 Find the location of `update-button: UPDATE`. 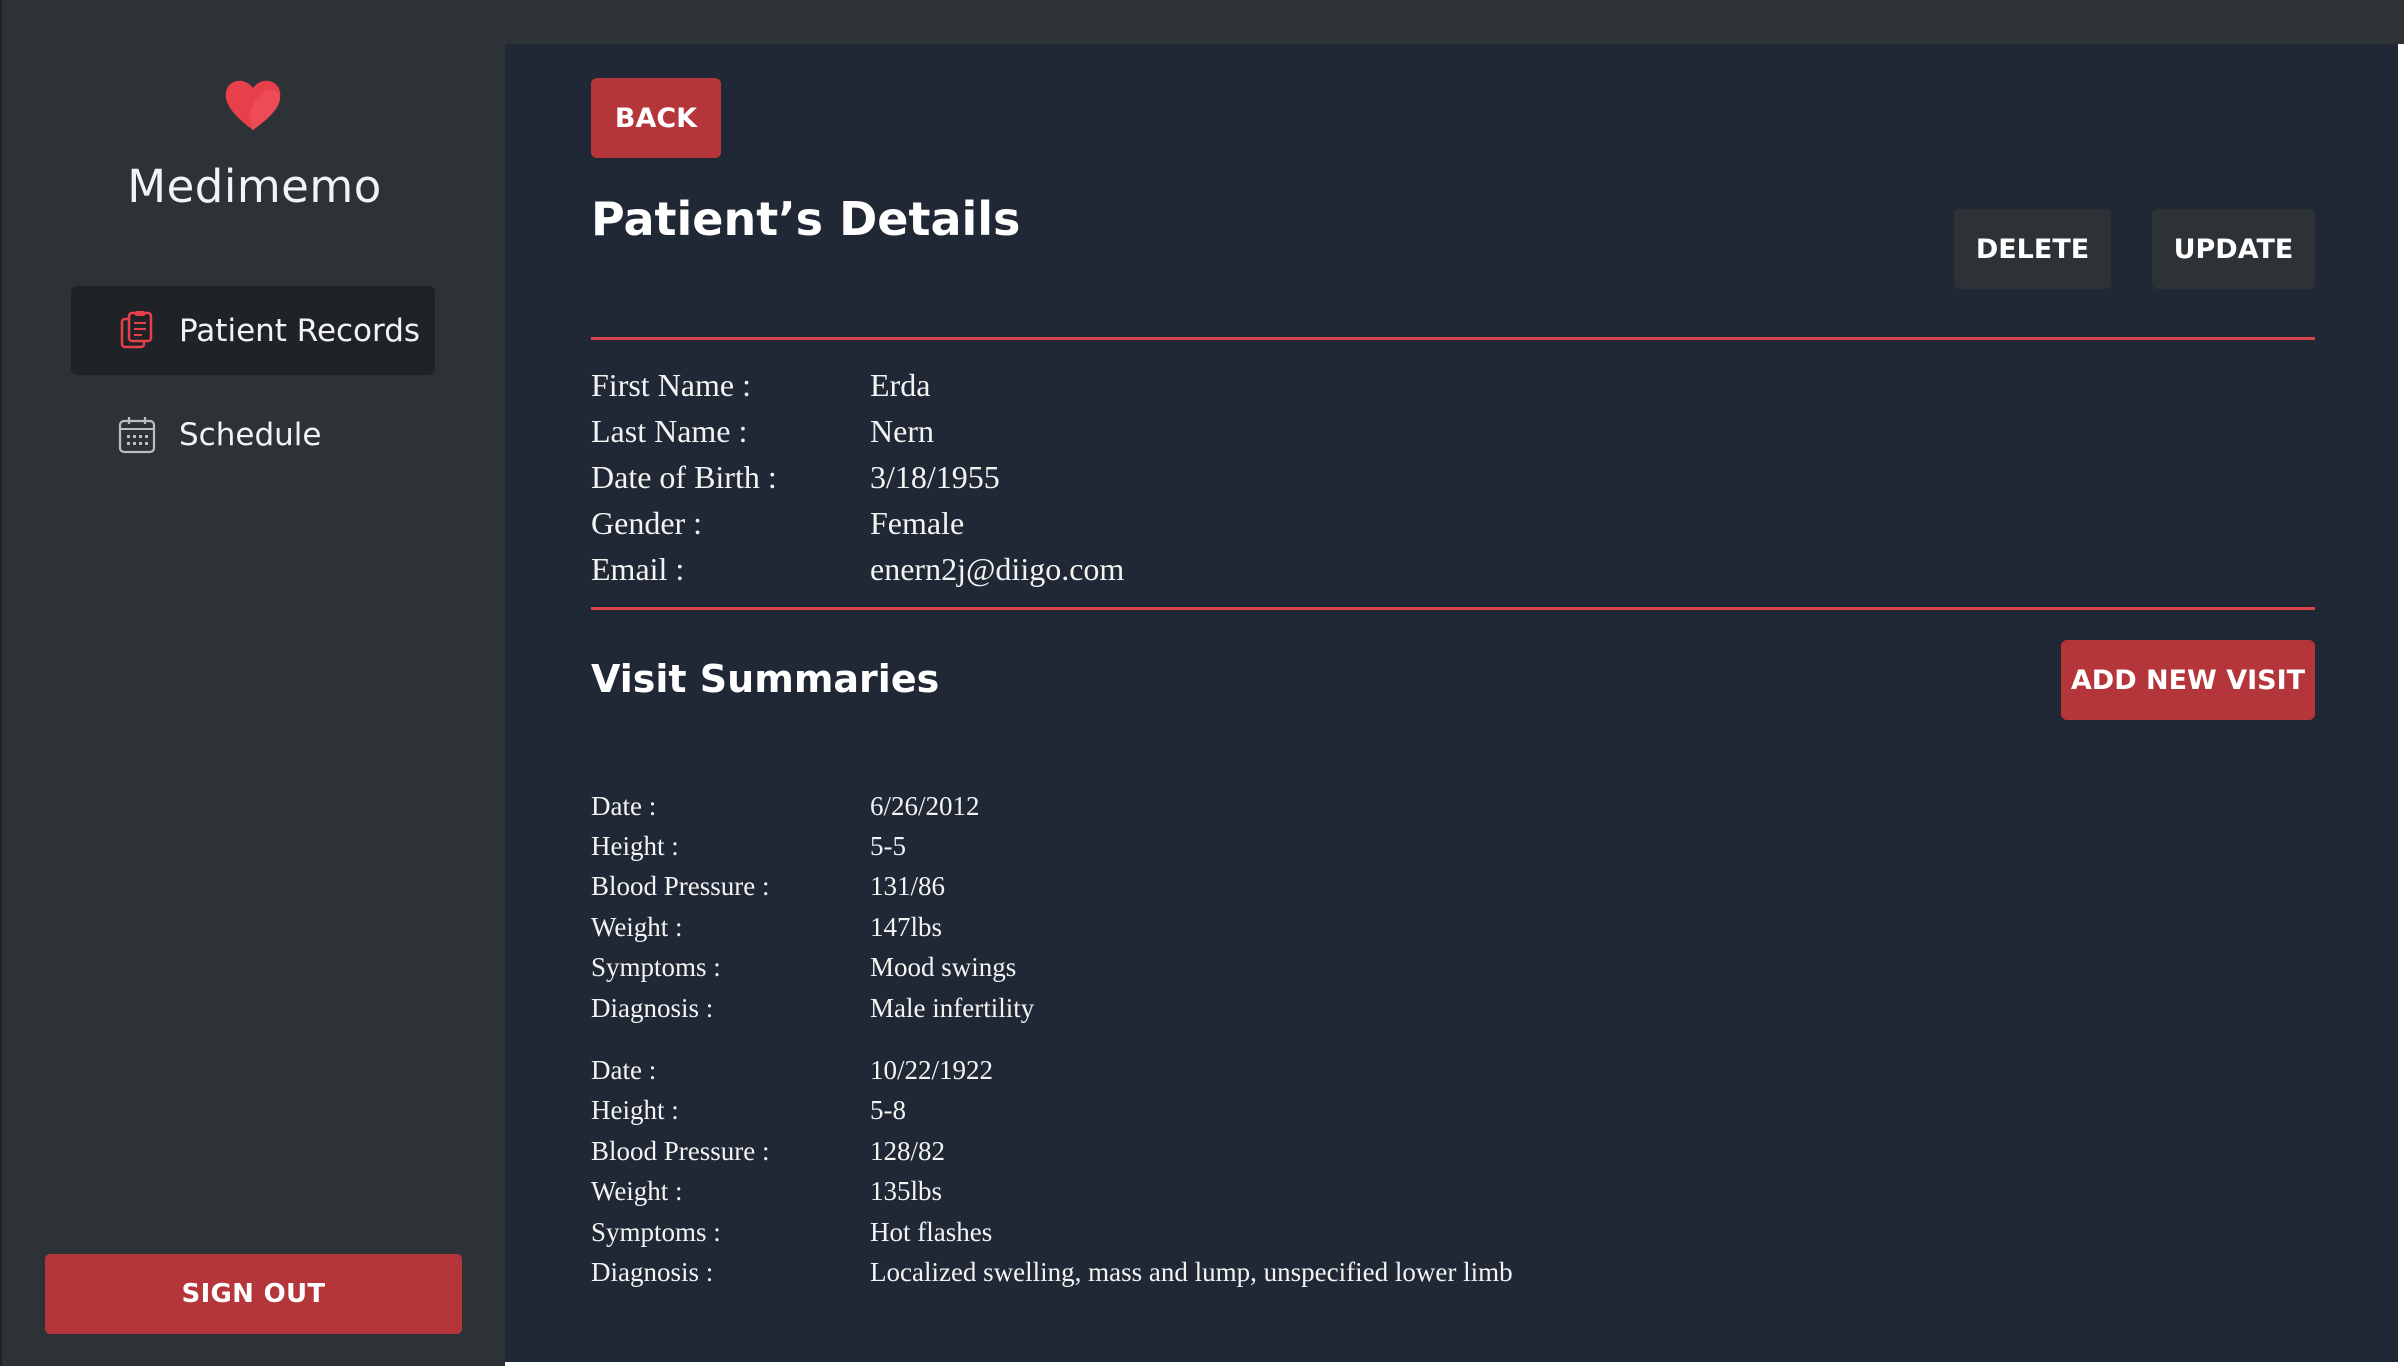

update-button: UPDATE is located at coordinates (2233, 249).